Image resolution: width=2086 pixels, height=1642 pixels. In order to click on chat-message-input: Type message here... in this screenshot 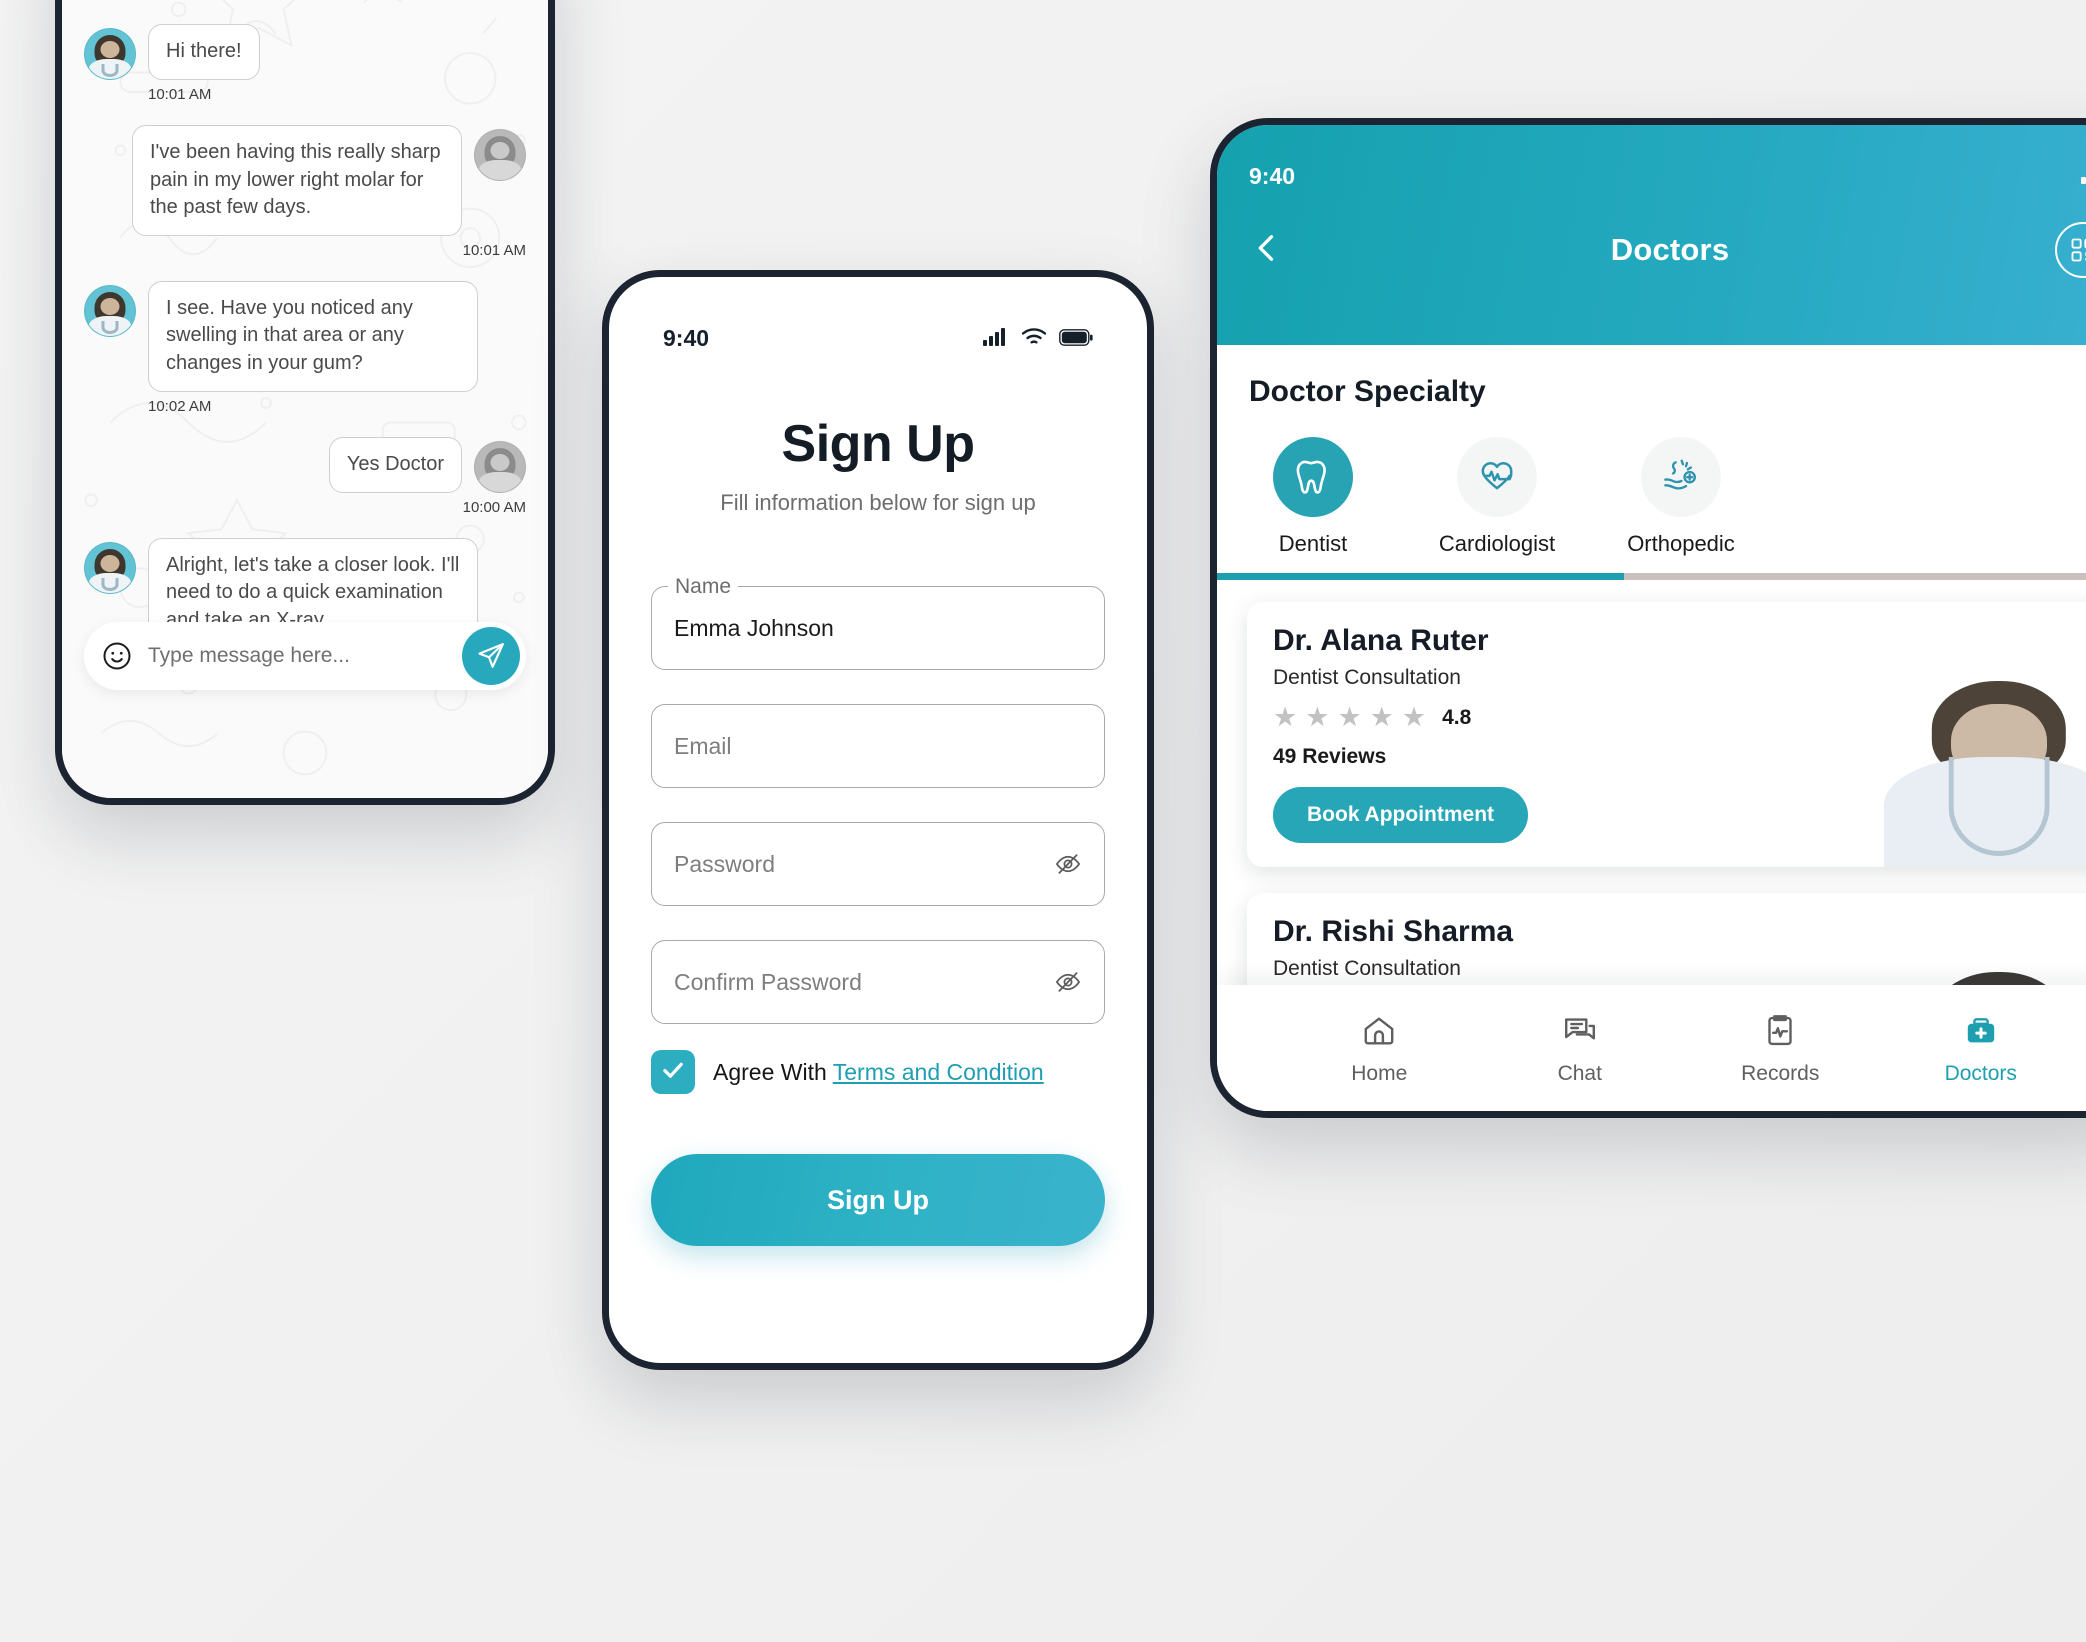, I will do `click(305, 656)`.